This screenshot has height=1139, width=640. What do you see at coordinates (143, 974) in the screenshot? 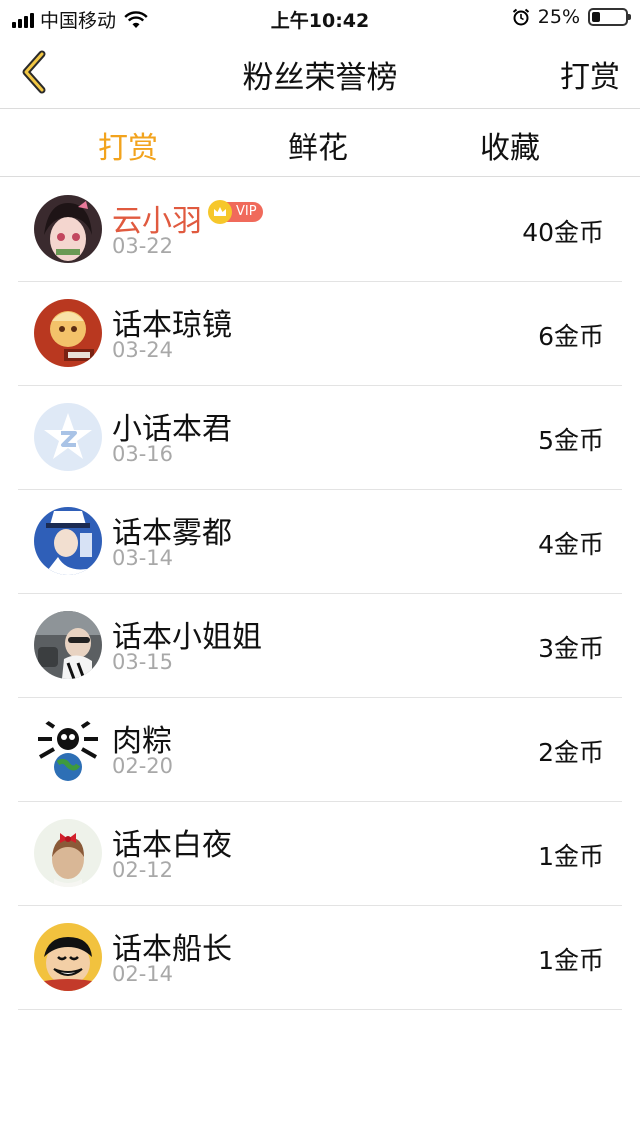
I see `fan-date: 02-14` at bounding box center [143, 974].